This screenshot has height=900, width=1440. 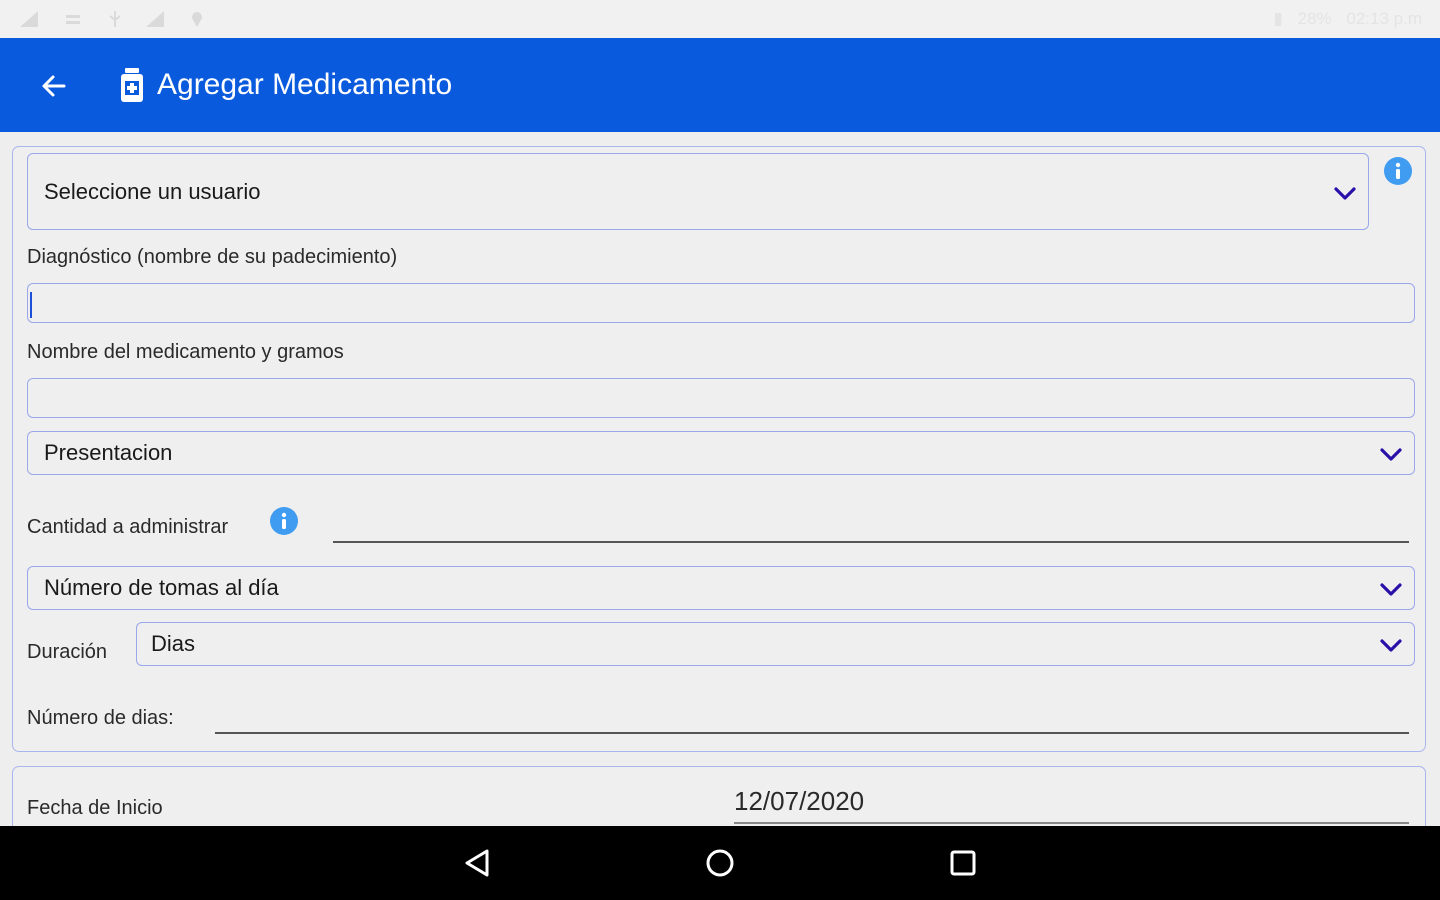 What do you see at coordinates (1278, 18) in the screenshot?
I see `battery-icon: ▮` at bounding box center [1278, 18].